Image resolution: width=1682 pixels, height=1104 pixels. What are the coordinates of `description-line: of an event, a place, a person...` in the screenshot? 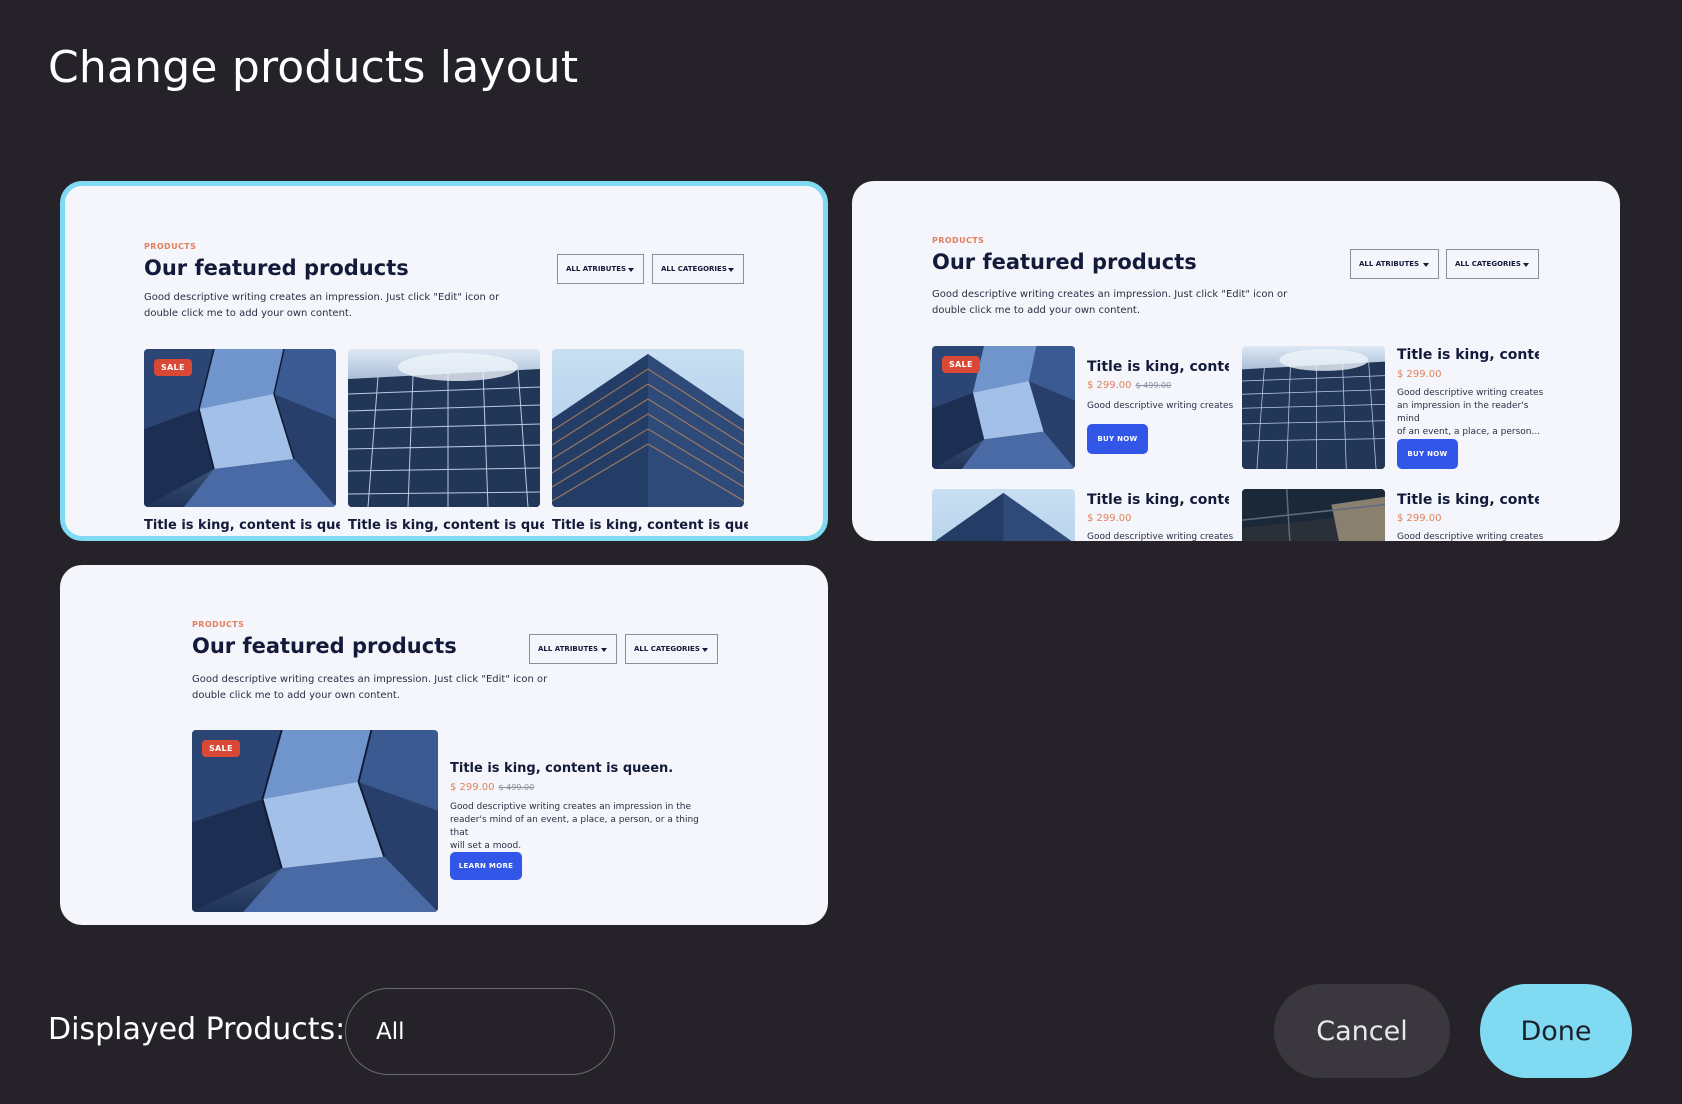 It's located at (1469, 432).